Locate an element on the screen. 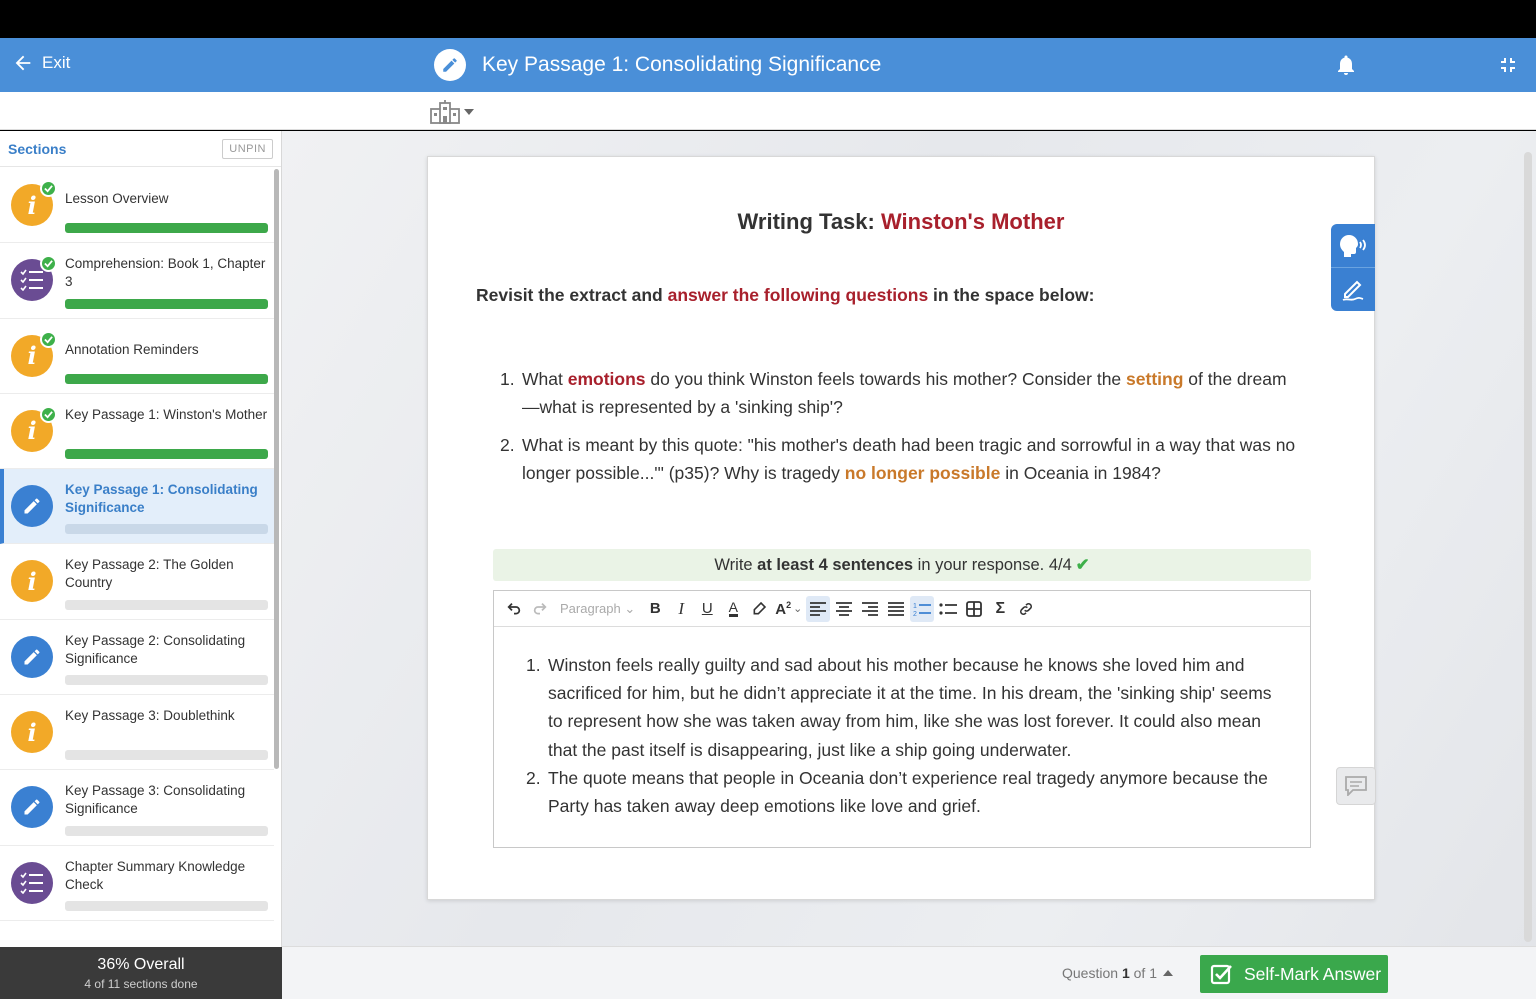 Image resolution: width=1536 pixels, height=999 pixels. font-color-icon: A is located at coordinates (733, 608).